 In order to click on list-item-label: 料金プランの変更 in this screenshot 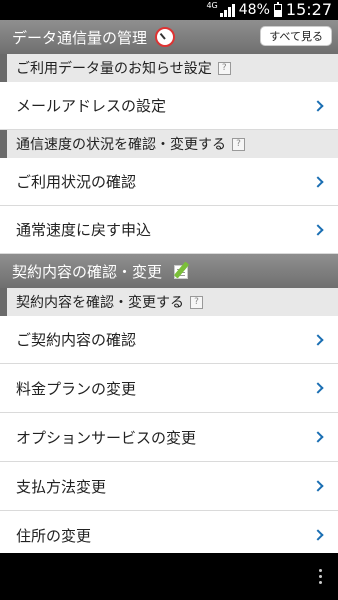, I will do `click(76, 388)`.